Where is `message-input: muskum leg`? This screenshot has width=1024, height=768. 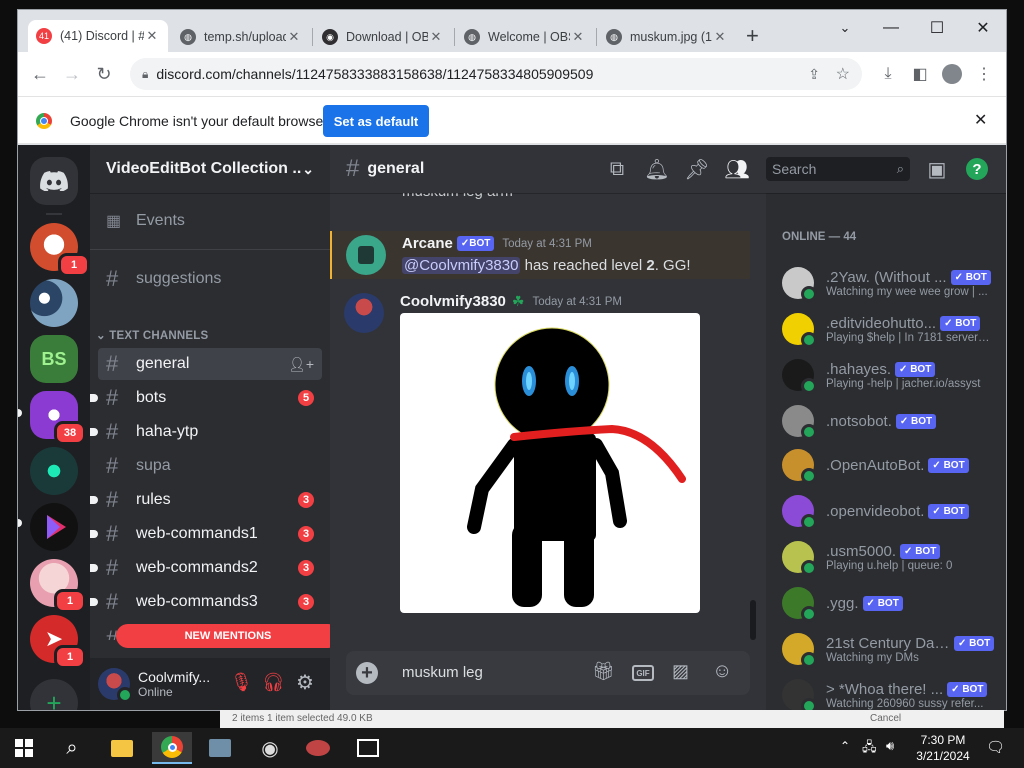 message-input: muskum leg is located at coordinates (442, 672).